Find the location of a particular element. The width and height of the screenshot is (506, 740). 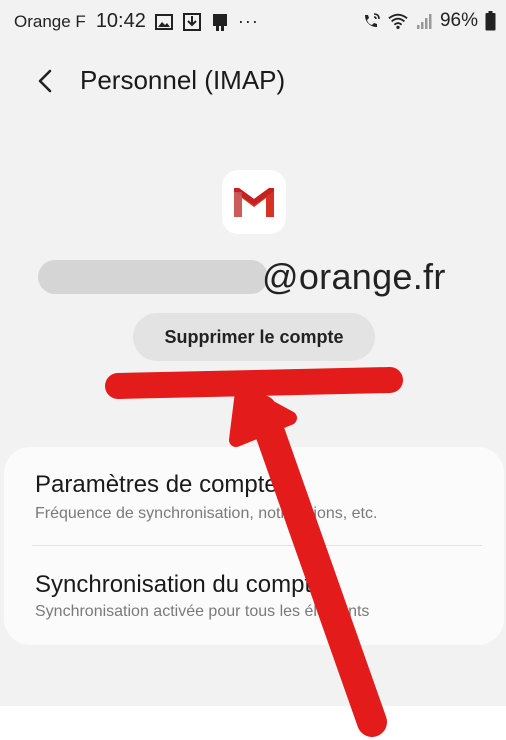

status-right: 96% is located at coordinates (429, 21).